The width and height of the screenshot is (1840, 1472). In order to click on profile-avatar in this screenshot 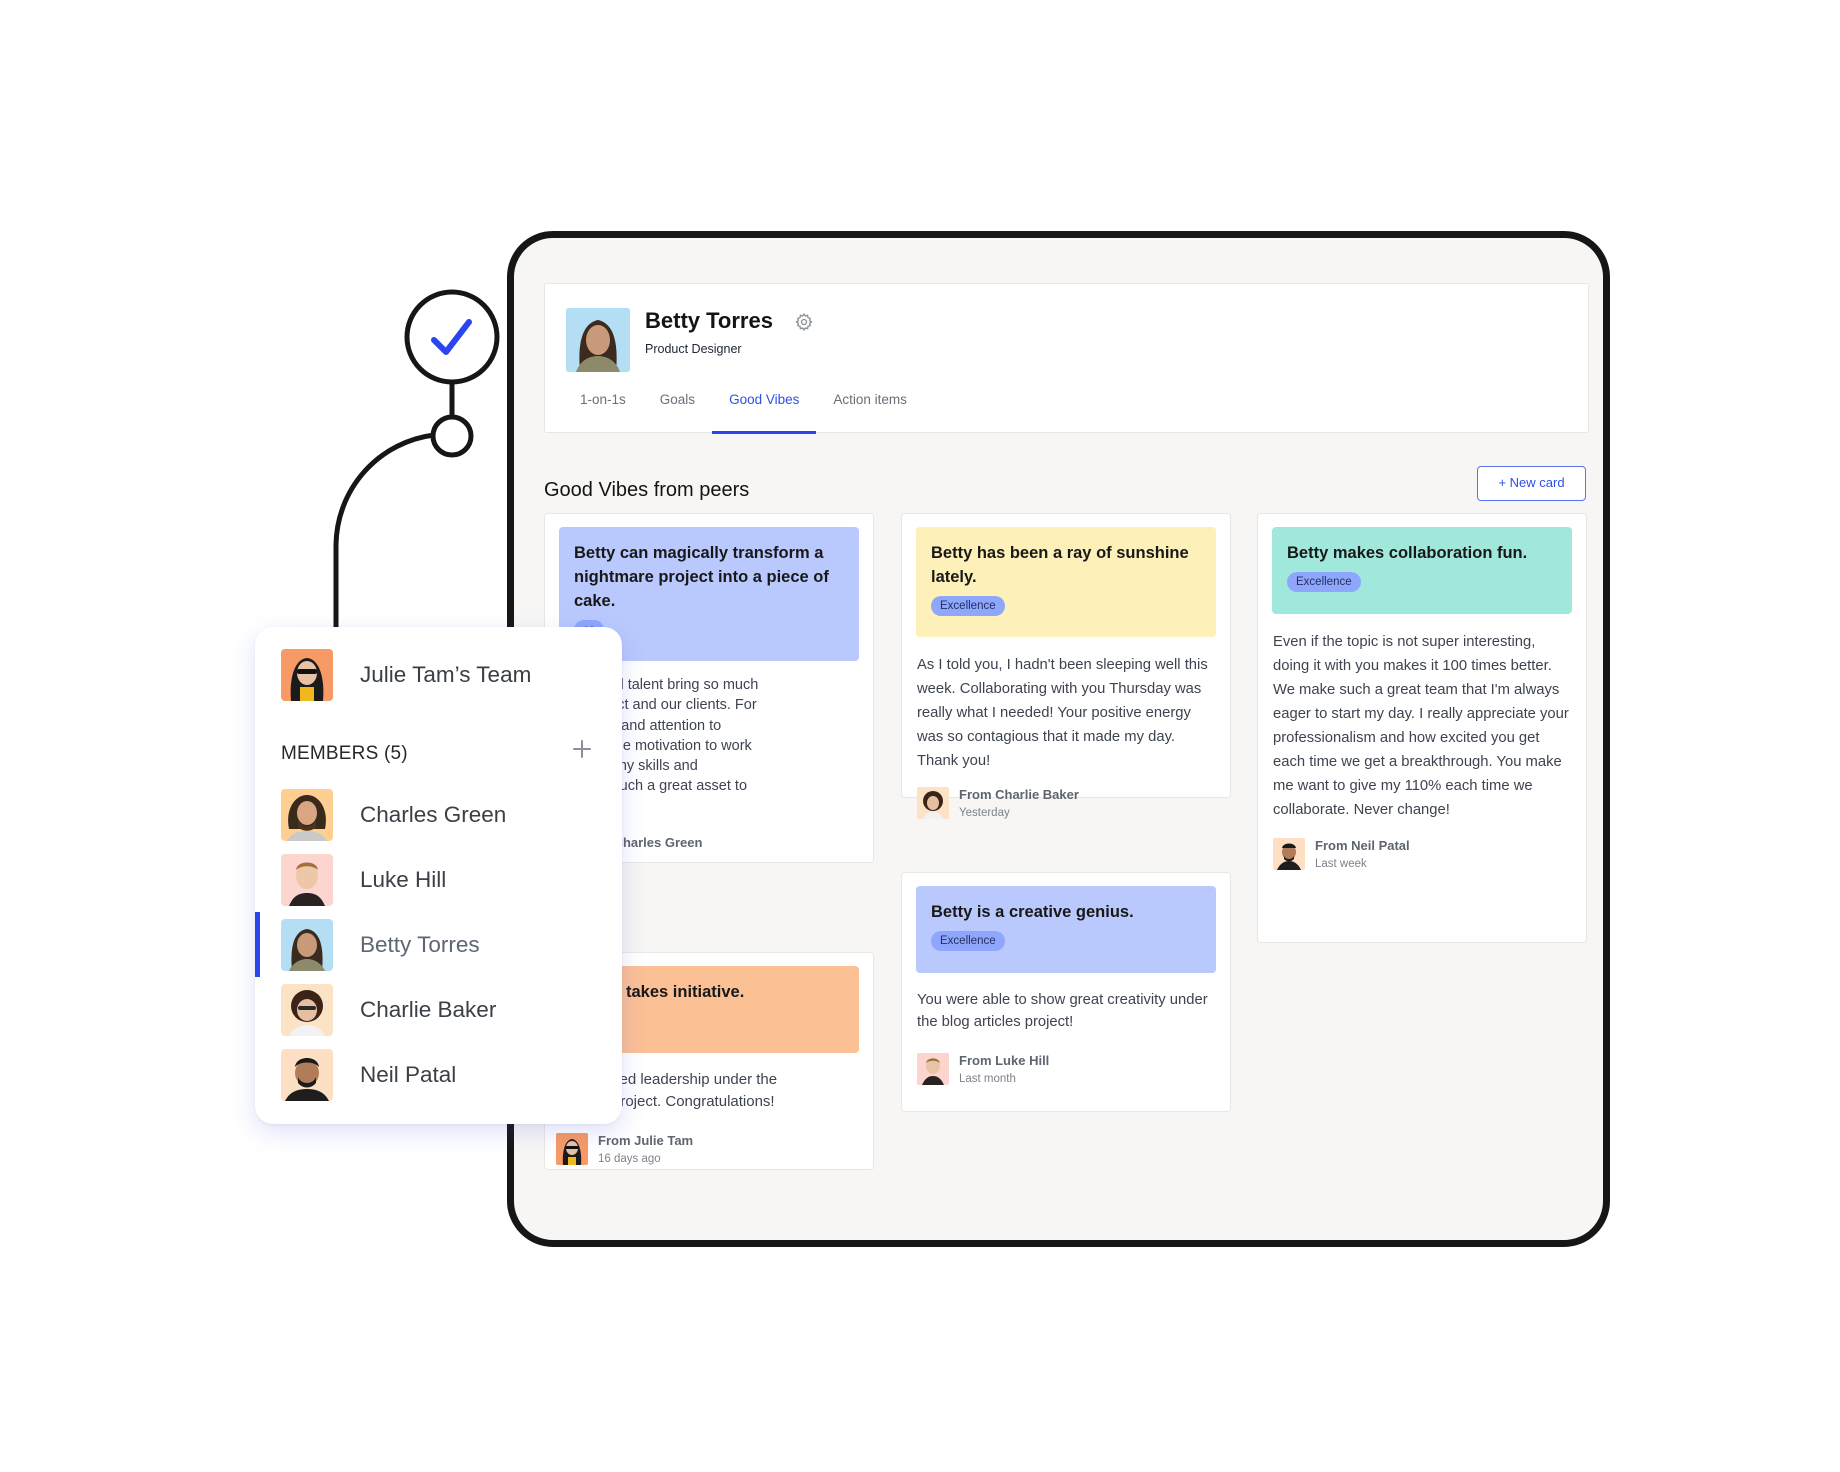, I will do `click(598, 340)`.